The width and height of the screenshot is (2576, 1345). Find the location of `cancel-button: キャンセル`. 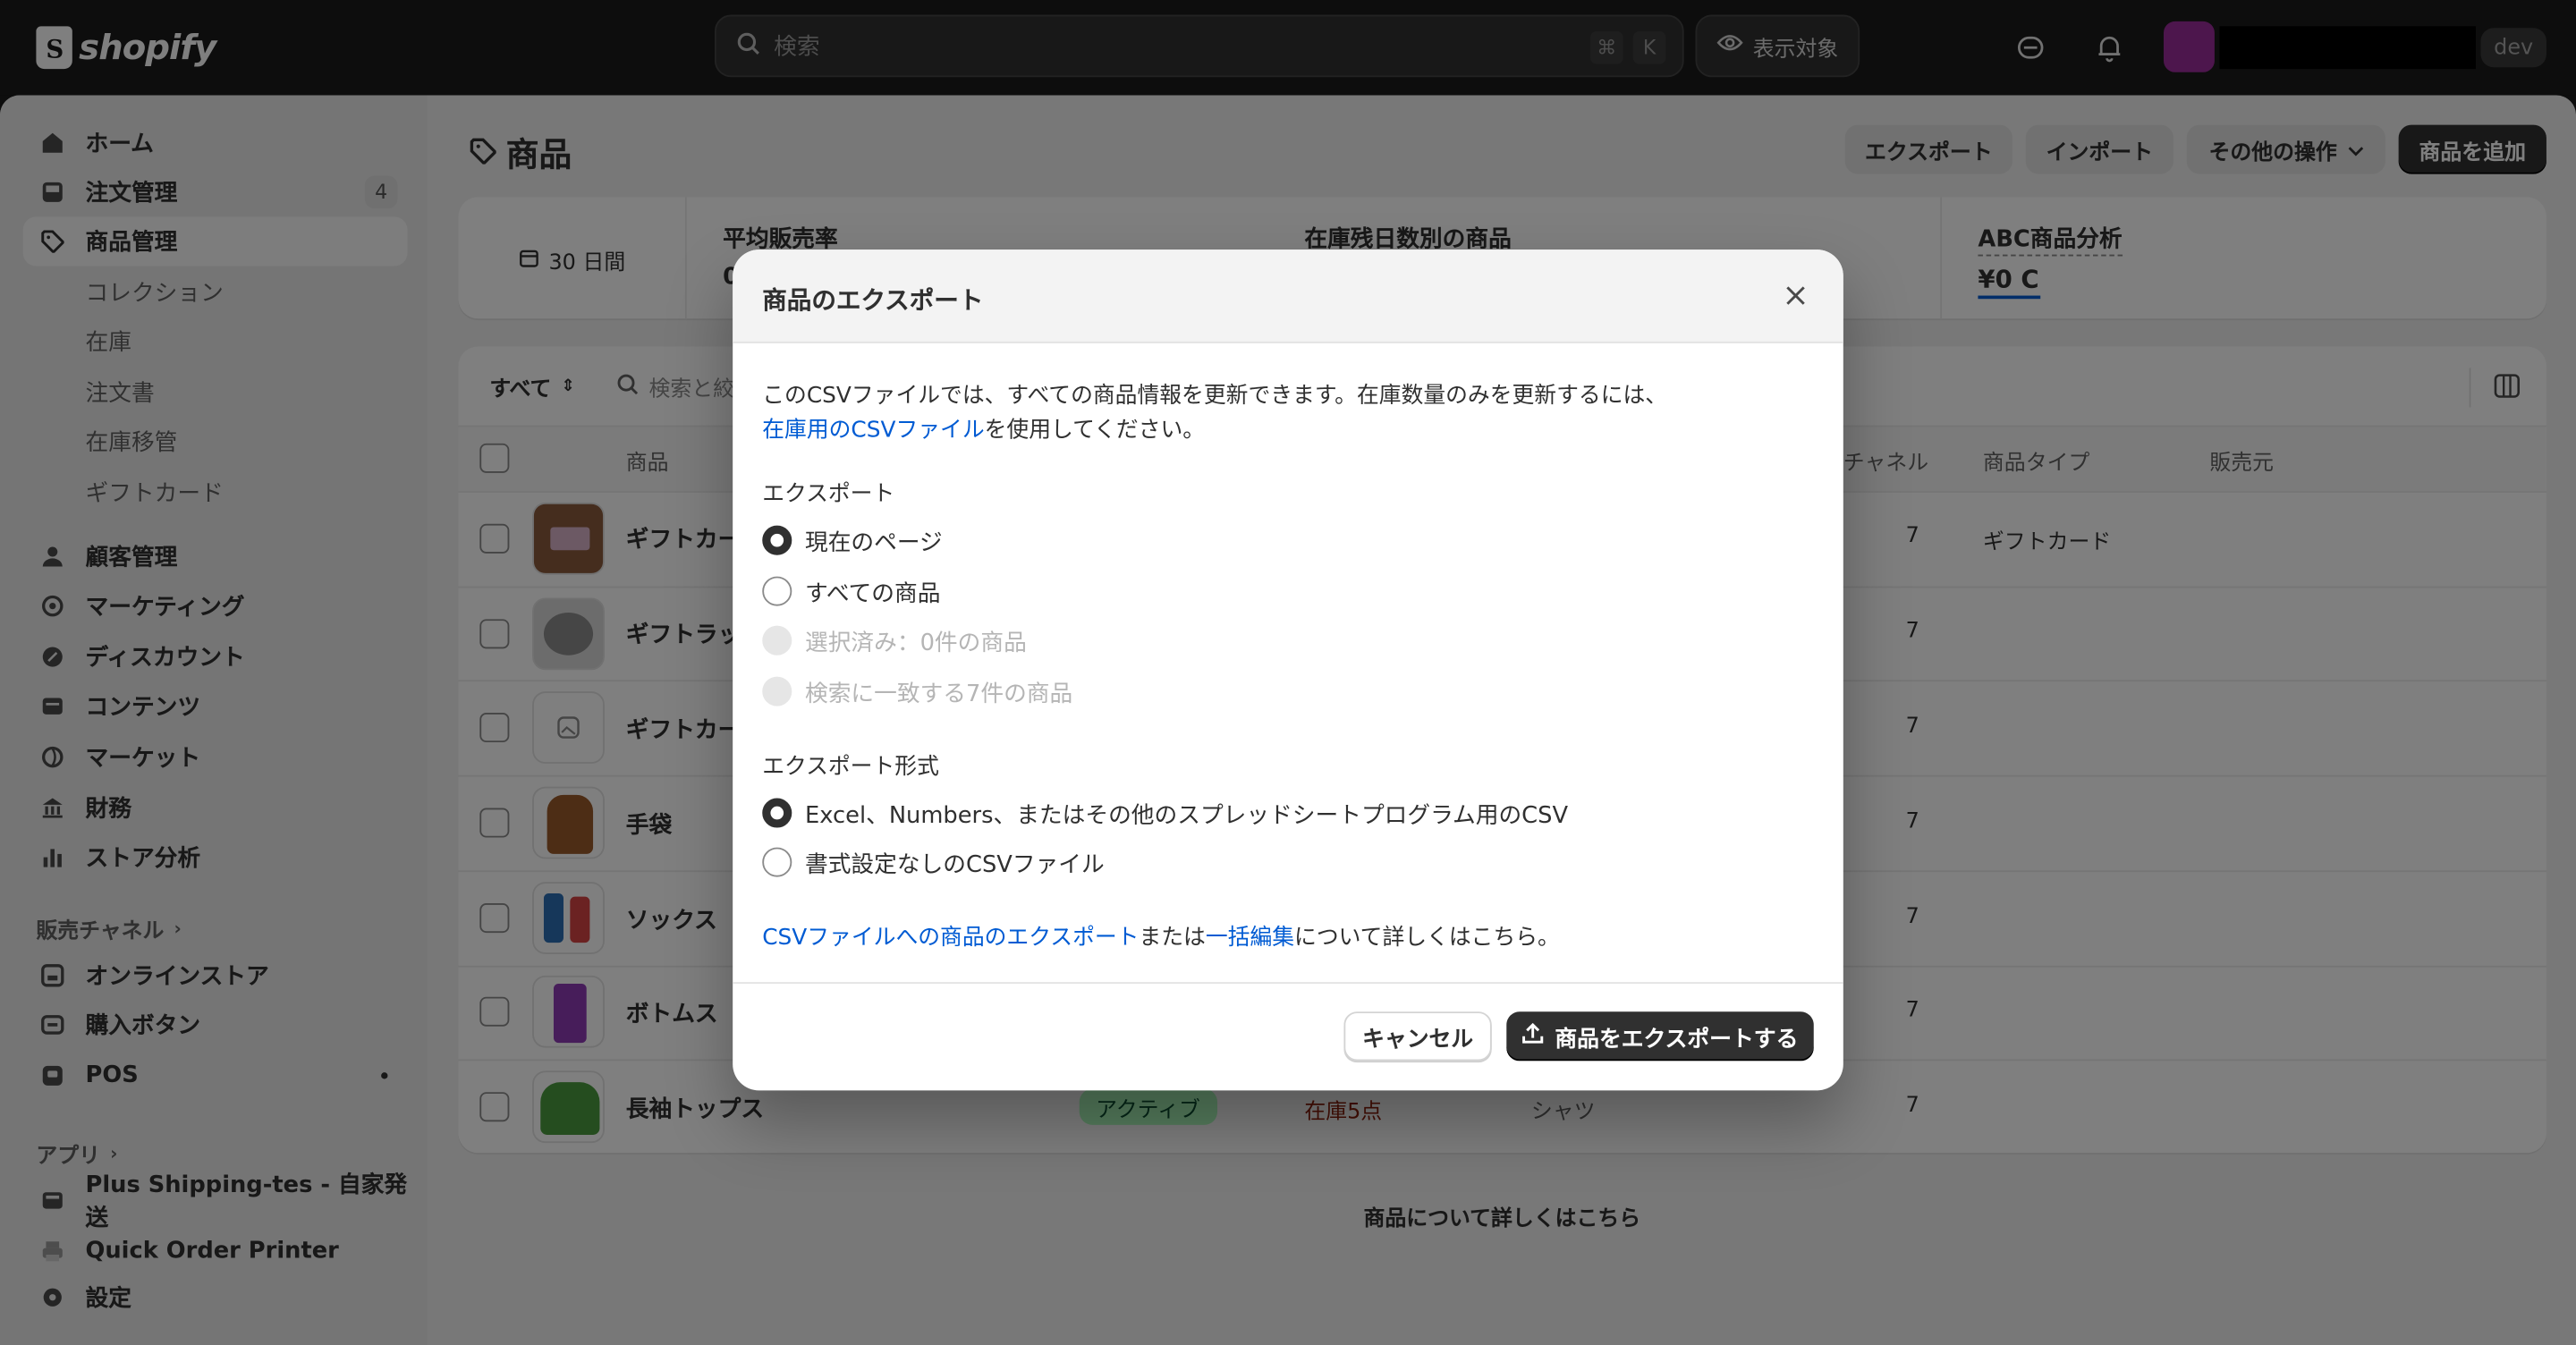

cancel-button: キャンセル is located at coordinates (1417, 1036).